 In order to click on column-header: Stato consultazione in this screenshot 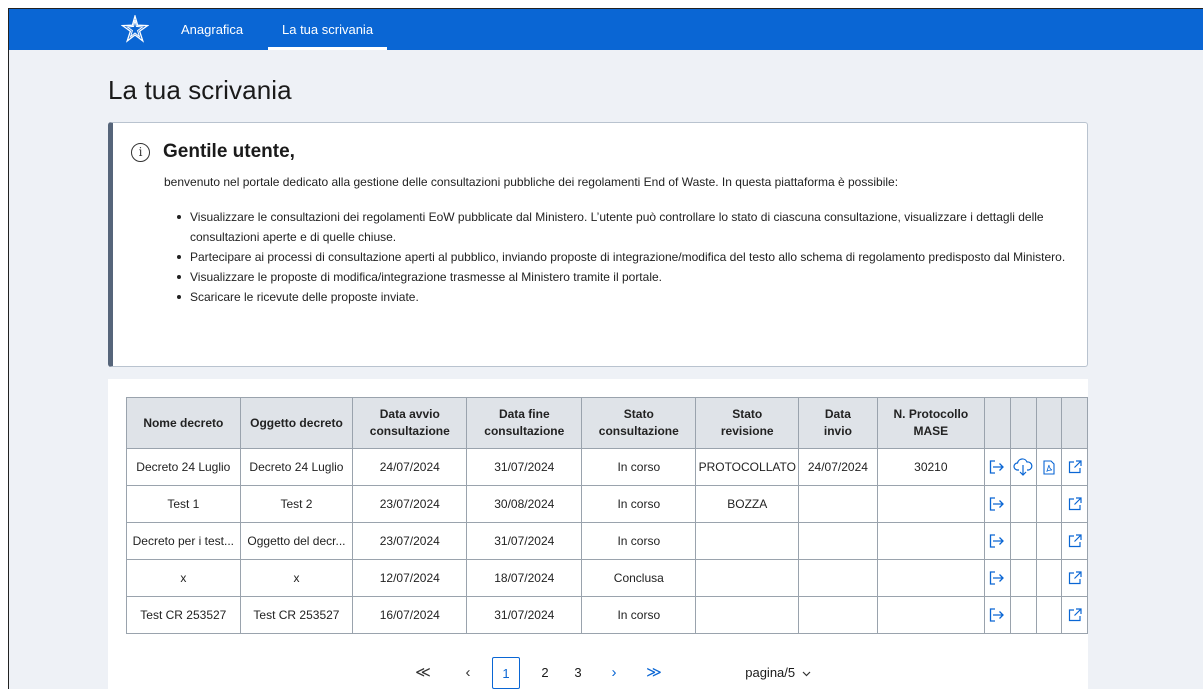, I will do `click(639, 423)`.